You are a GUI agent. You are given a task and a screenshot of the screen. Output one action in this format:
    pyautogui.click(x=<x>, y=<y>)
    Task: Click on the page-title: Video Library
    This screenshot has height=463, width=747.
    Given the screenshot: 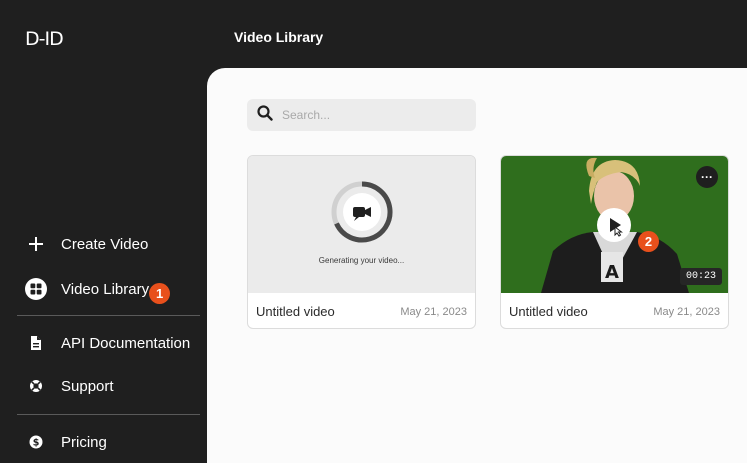 What is the action you would take?
    pyautogui.click(x=279, y=37)
    